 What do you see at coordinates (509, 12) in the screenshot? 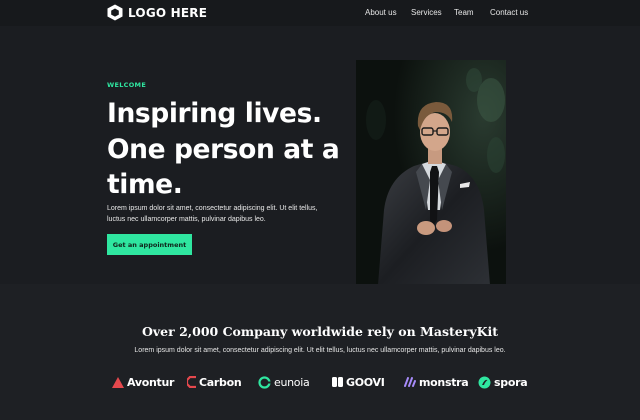
I see `nav-link-contact: Contact us` at bounding box center [509, 12].